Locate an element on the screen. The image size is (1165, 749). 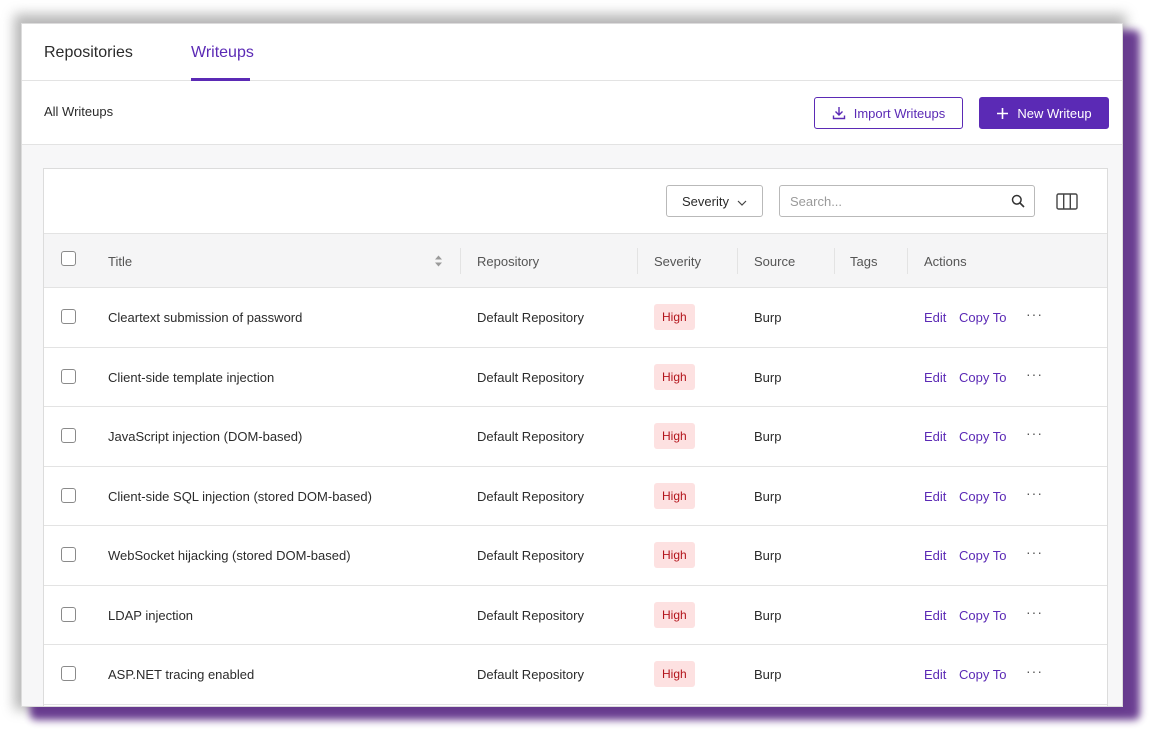
column-header-severity: Severity is located at coordinates (677, 261).